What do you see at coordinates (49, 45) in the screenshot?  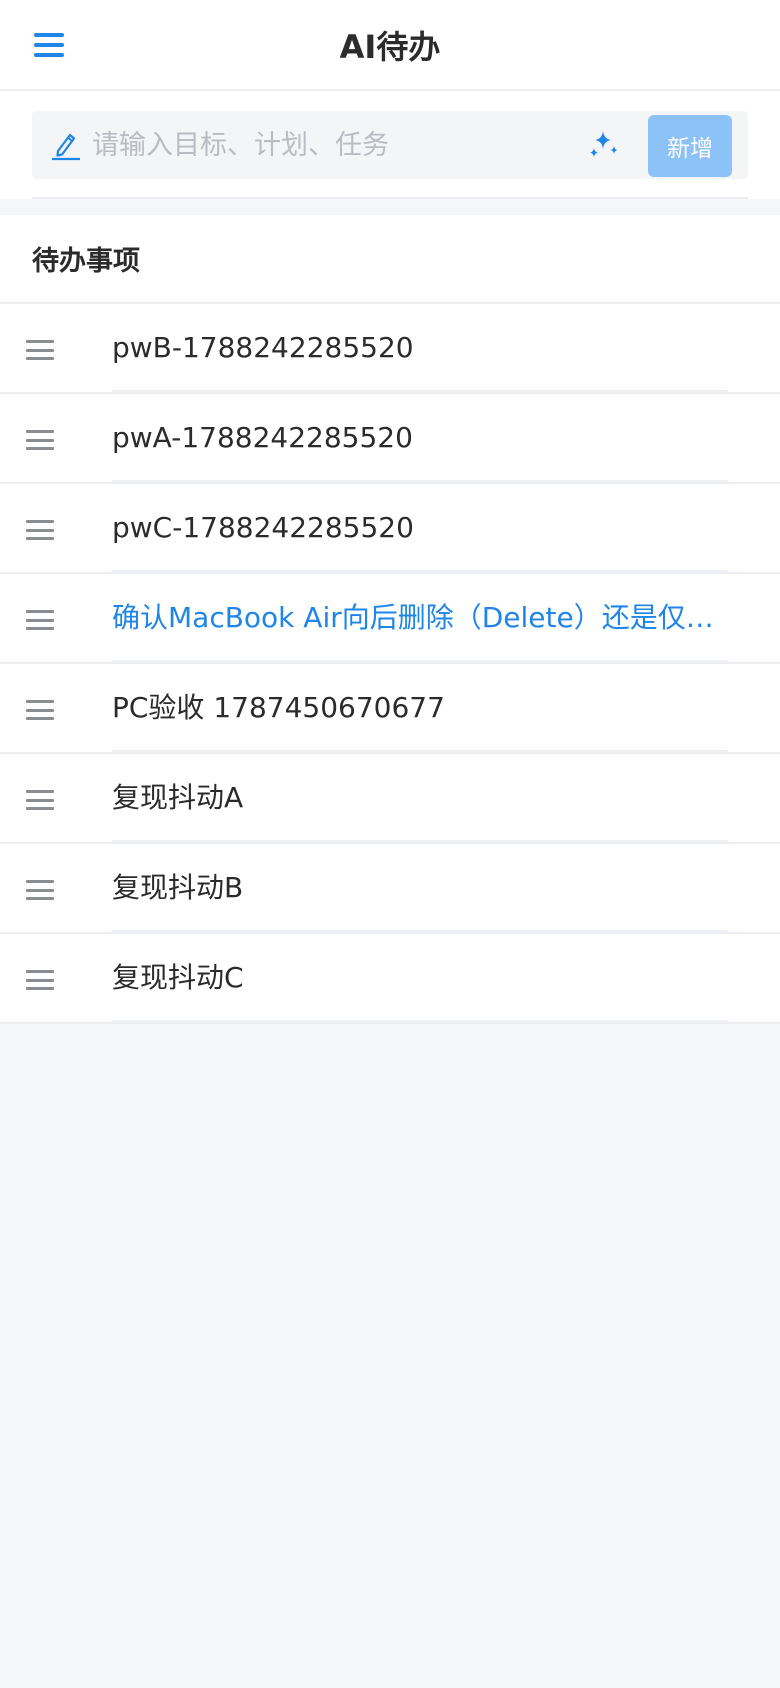 I see `menu-icon` at bounding box center [49, 45].